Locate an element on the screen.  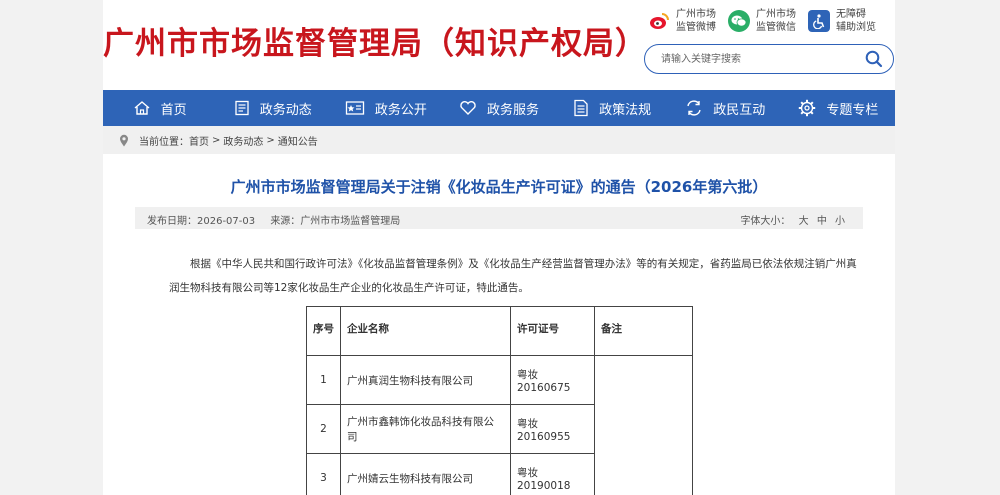
nav-item-disclosure: 政务公开 is located at coordinates (385, 108).